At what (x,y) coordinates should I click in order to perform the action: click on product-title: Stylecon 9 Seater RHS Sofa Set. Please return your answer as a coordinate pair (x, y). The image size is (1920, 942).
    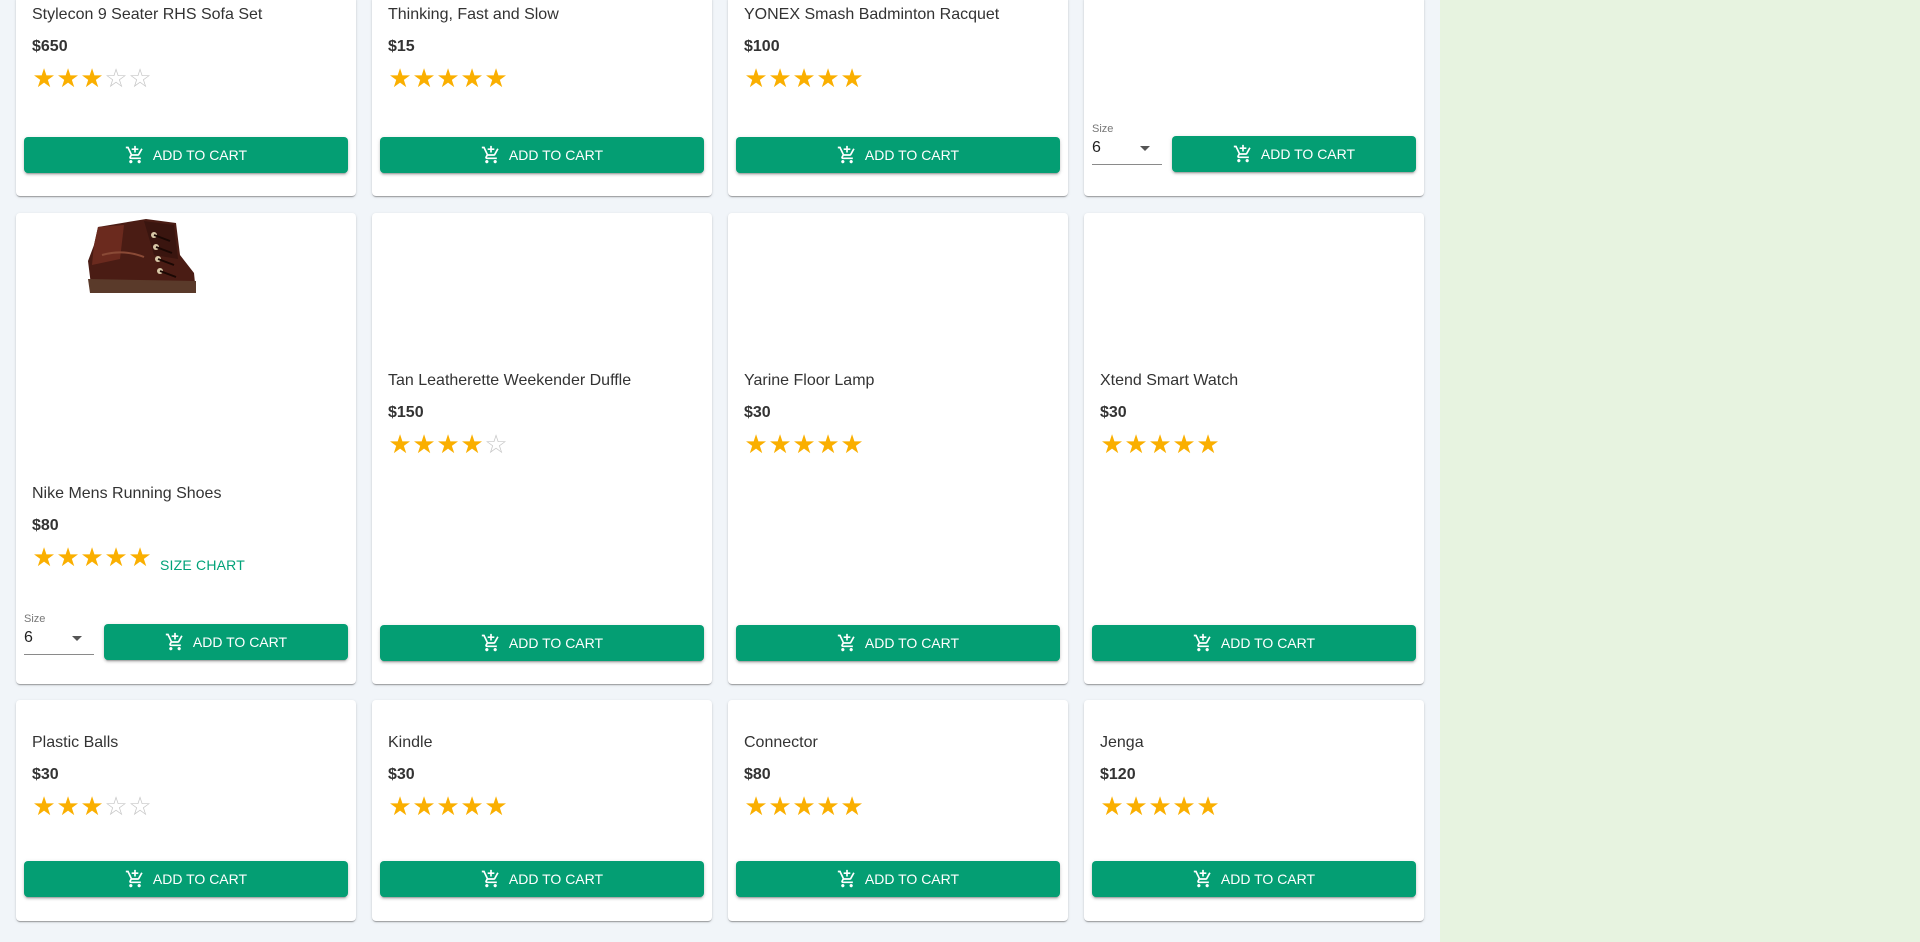
    Looking at the image, I should click on (147, 14).